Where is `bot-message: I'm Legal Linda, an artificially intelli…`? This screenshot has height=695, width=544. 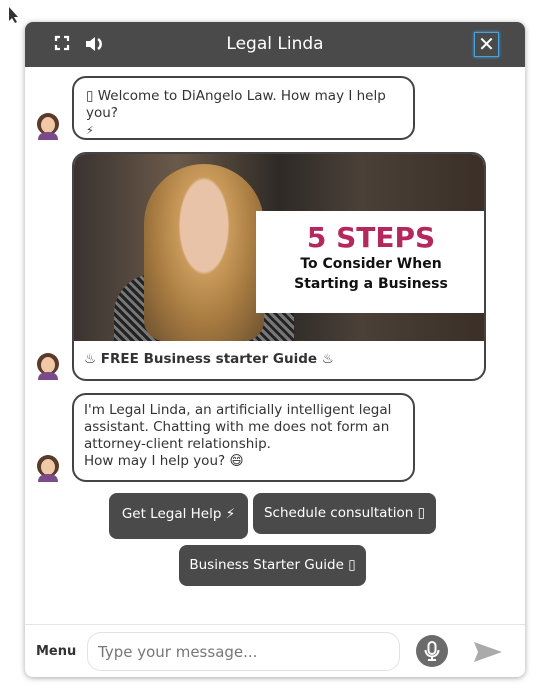
bot-message: I'm Legal Linda, an artificially intelli… is located at coordinates (243, 437).